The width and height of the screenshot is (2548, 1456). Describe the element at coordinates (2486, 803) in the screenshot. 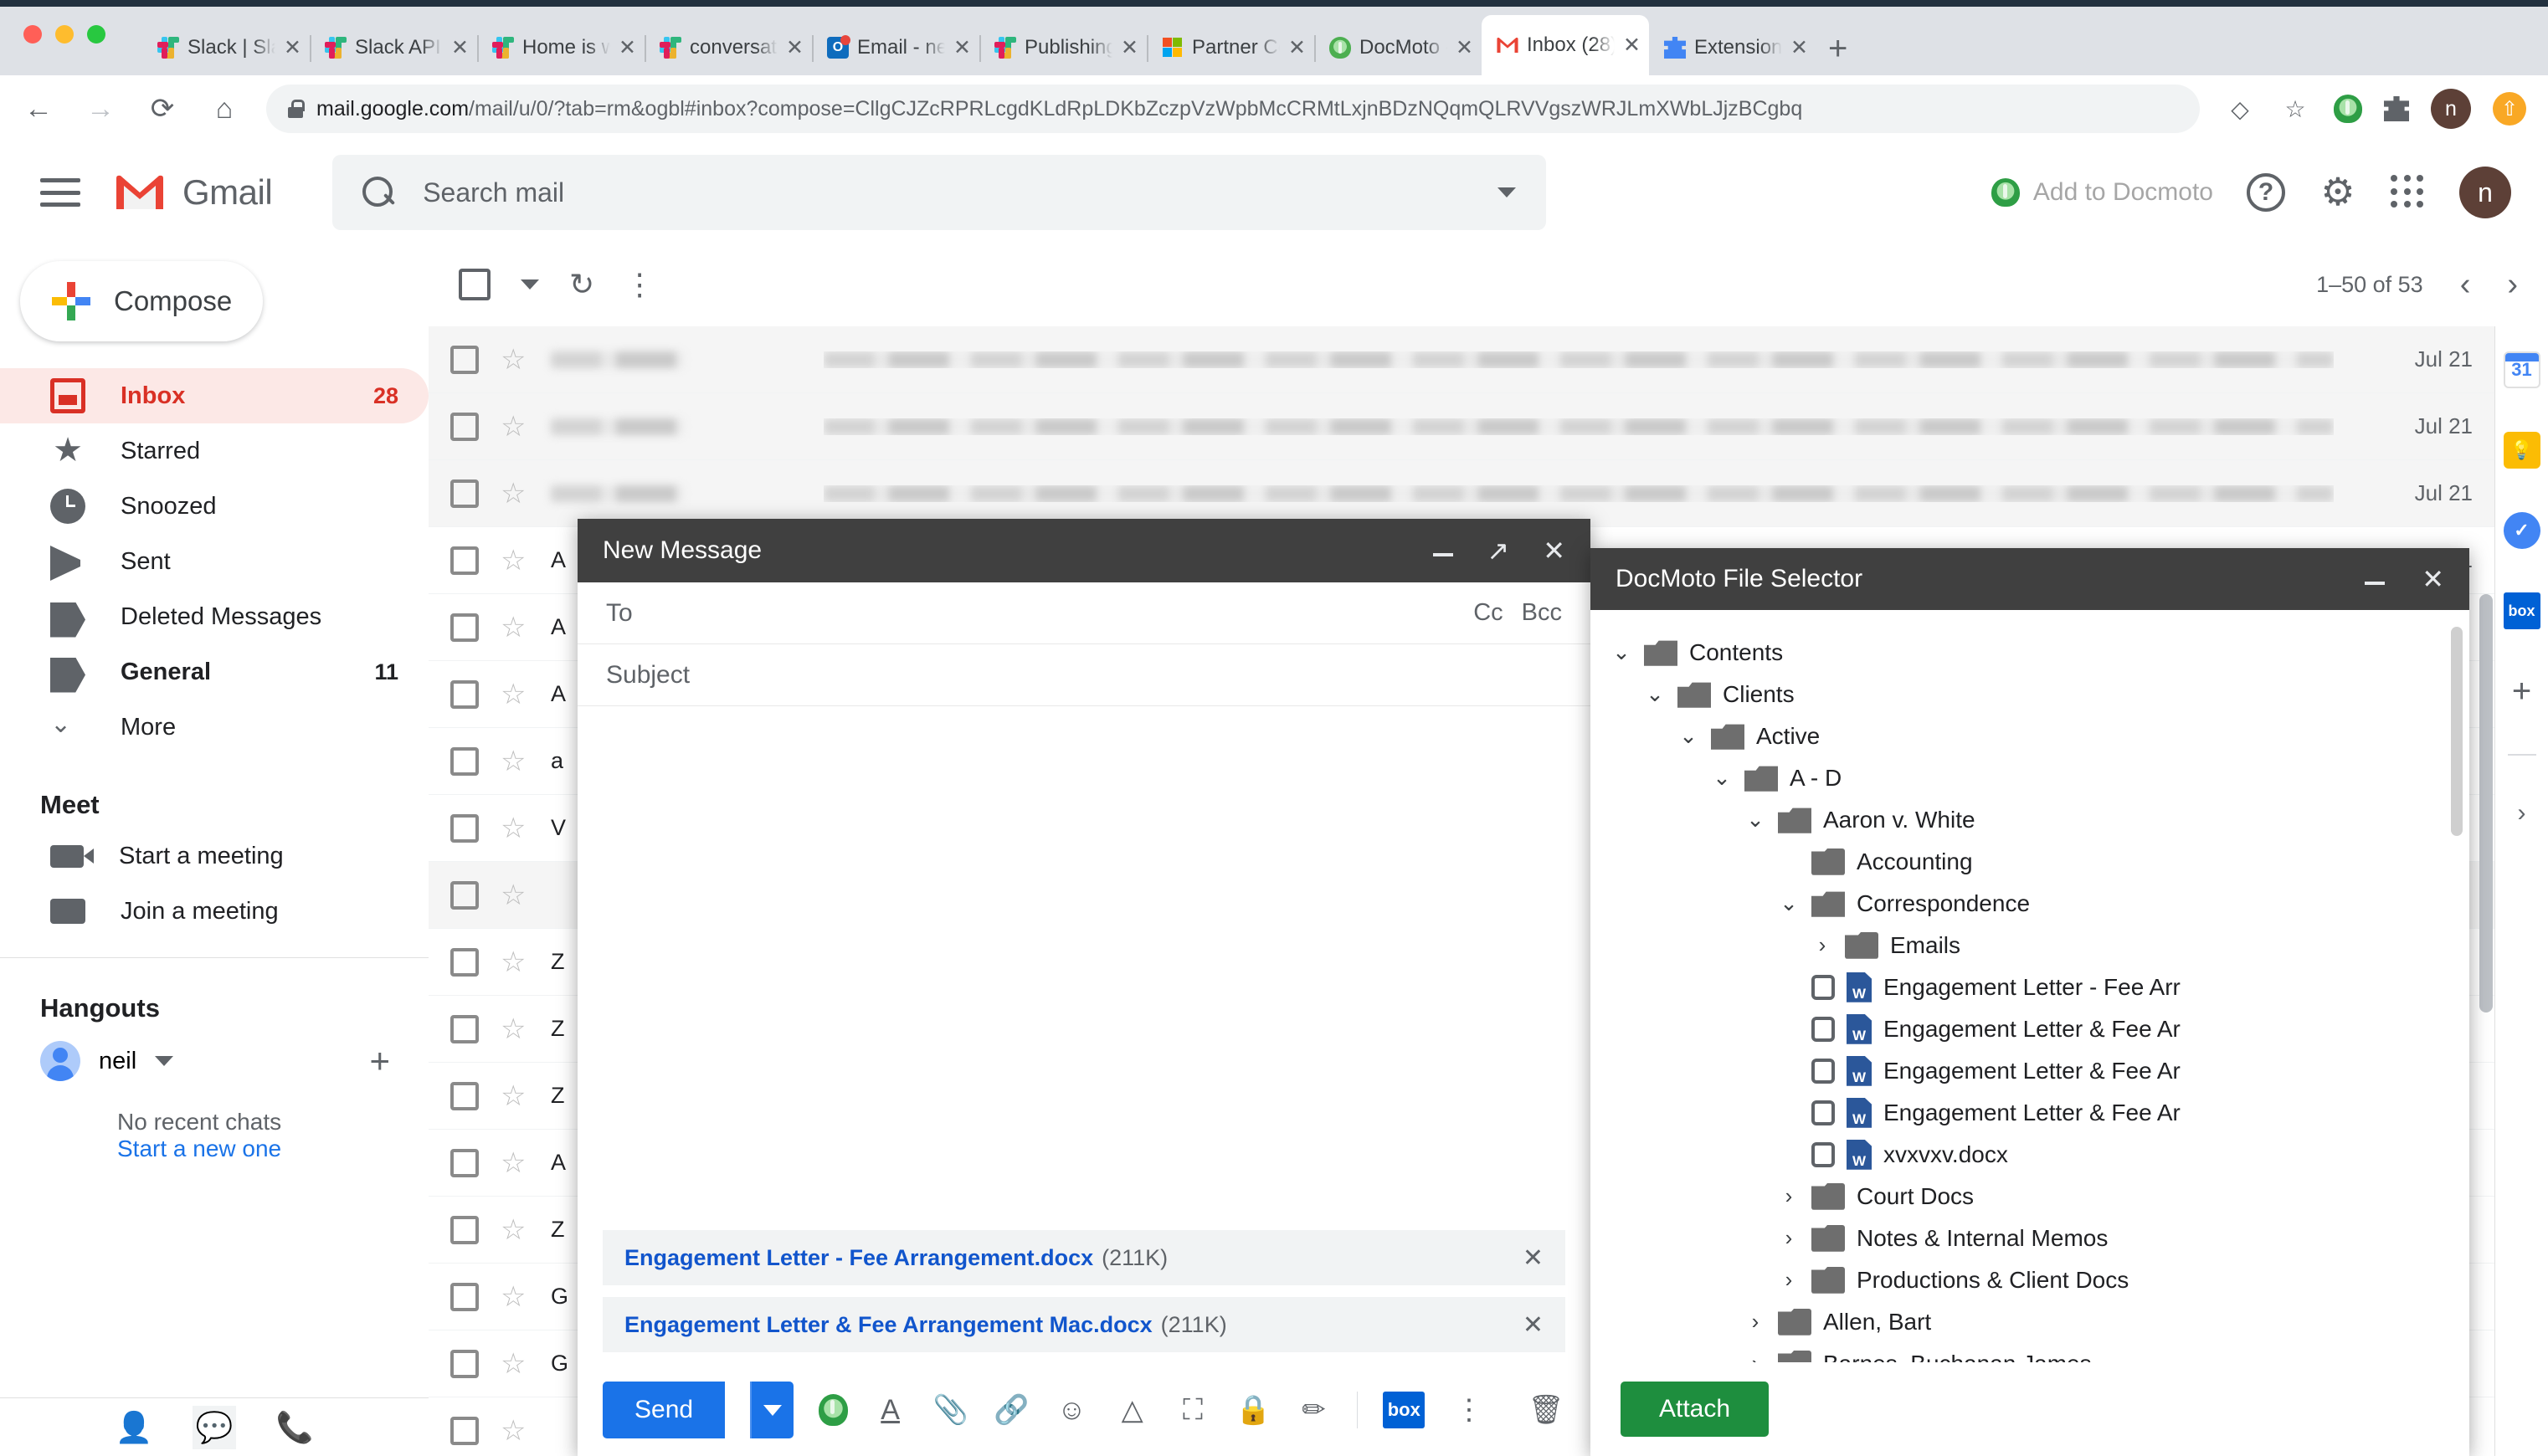

I see `list-scrollbar` at that location.